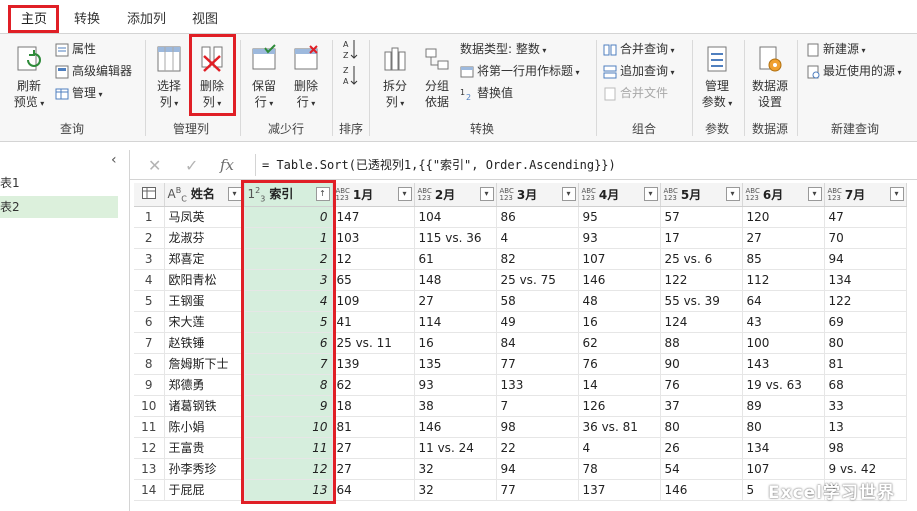 The width and height of the screenshot is (917, 511). Describe the element at coordinates (701, 490) in the screenshot. I see `cell-month-value: 146` at that location.